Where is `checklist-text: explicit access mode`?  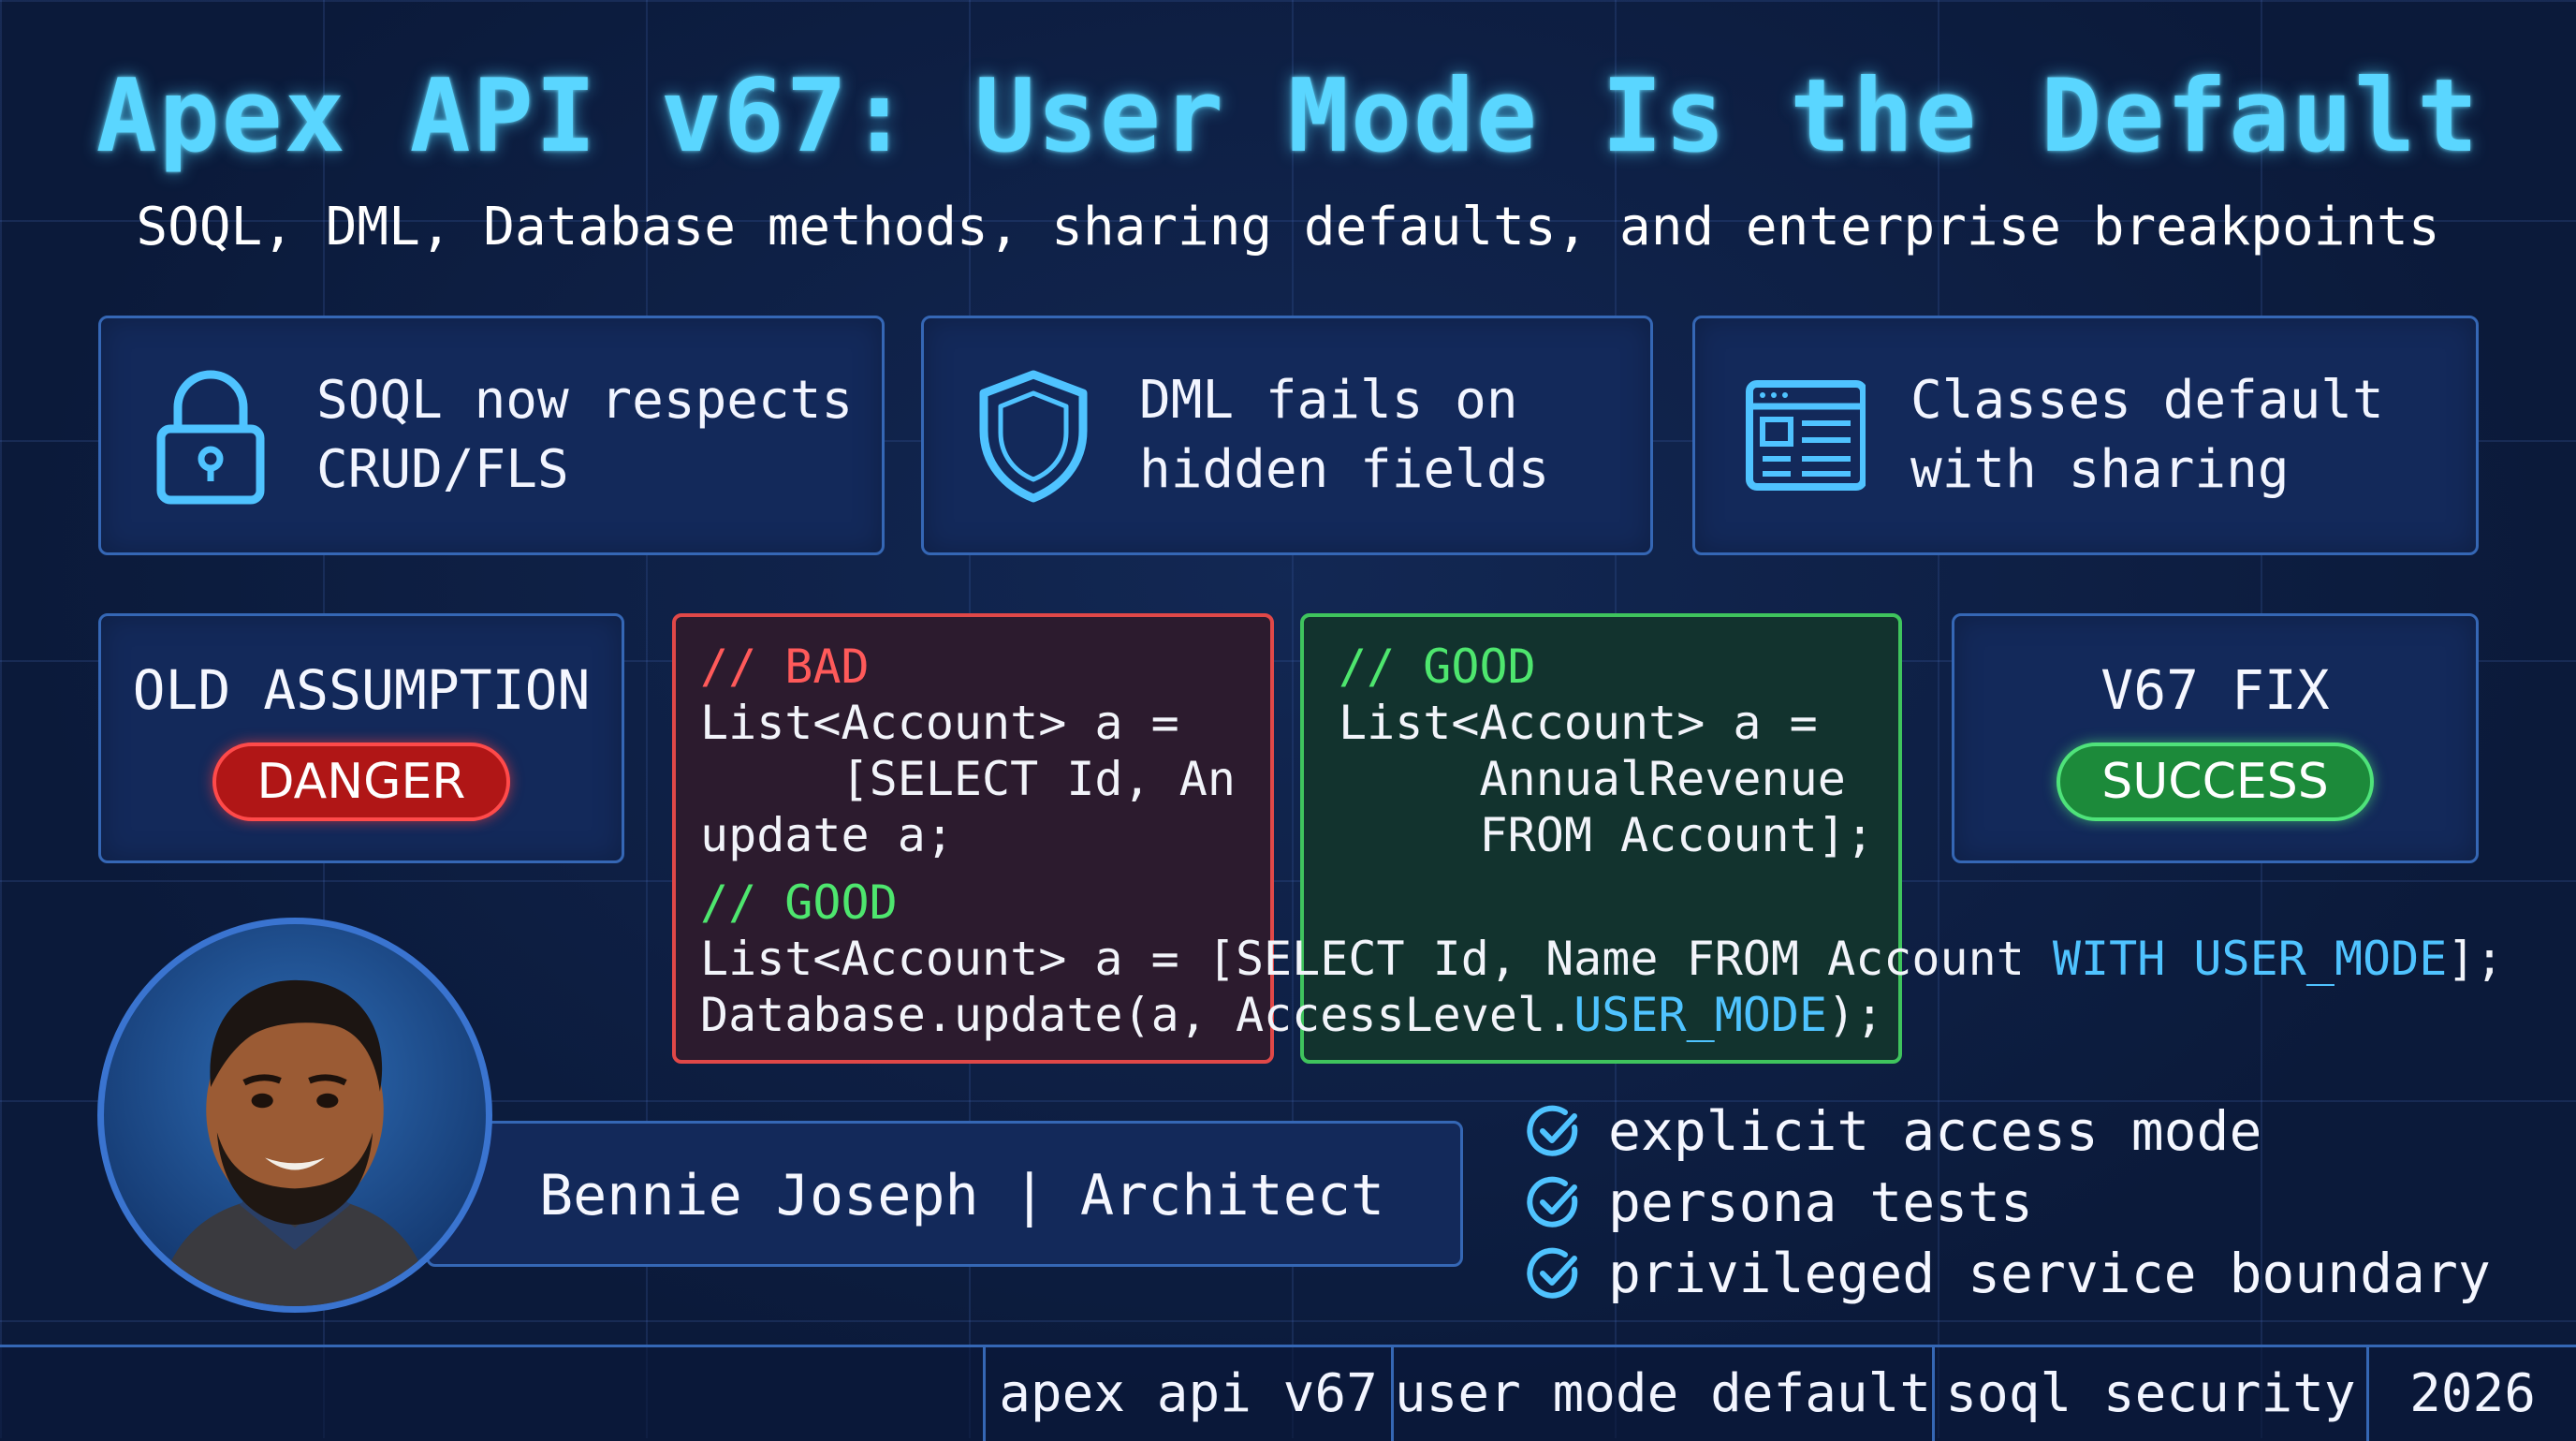 checklist-text: explicit access mode is located at coordinates (1935, 1131).